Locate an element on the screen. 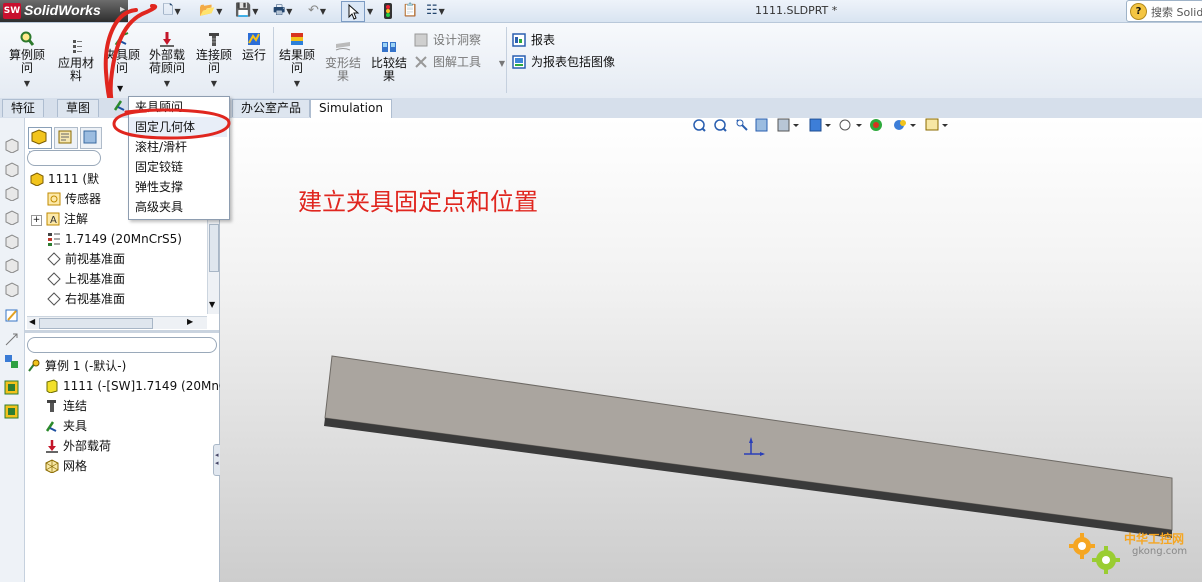 Image resolution: width=1202 pixels, height=582 pixels. panel-splitter is located at coordinates (122, 331).